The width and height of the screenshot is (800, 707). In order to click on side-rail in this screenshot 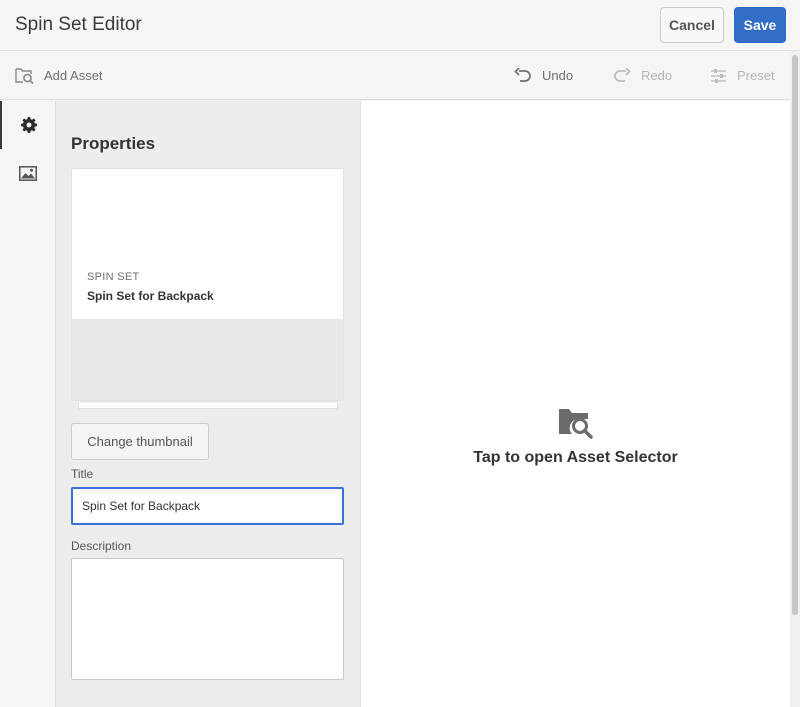, I will do `click(28, 404)`.